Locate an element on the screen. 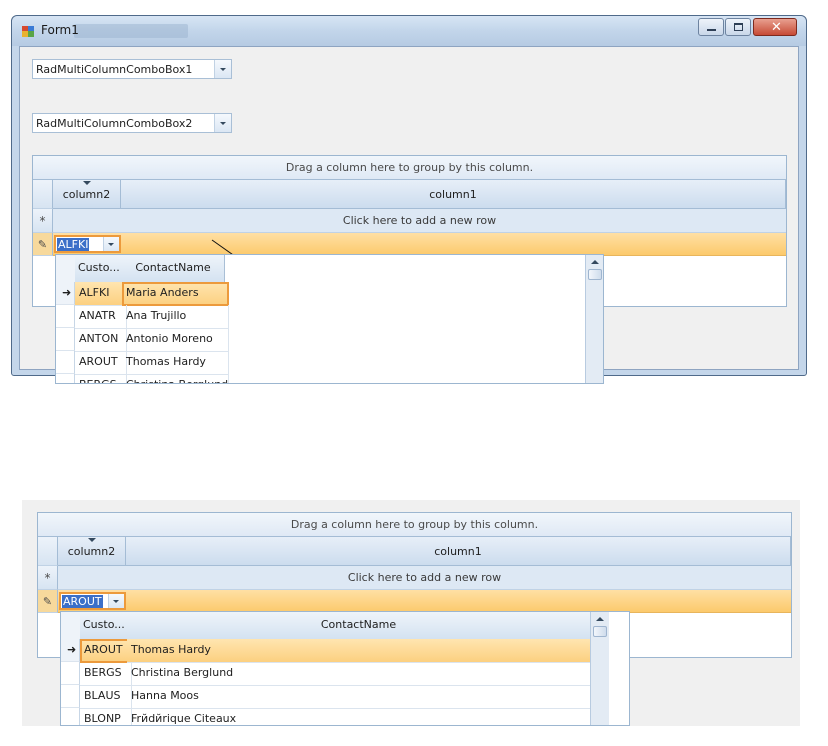 The height and width of the screenshot is (746, 828). column-header-column1: column1 is located at coordinates (458, 551).